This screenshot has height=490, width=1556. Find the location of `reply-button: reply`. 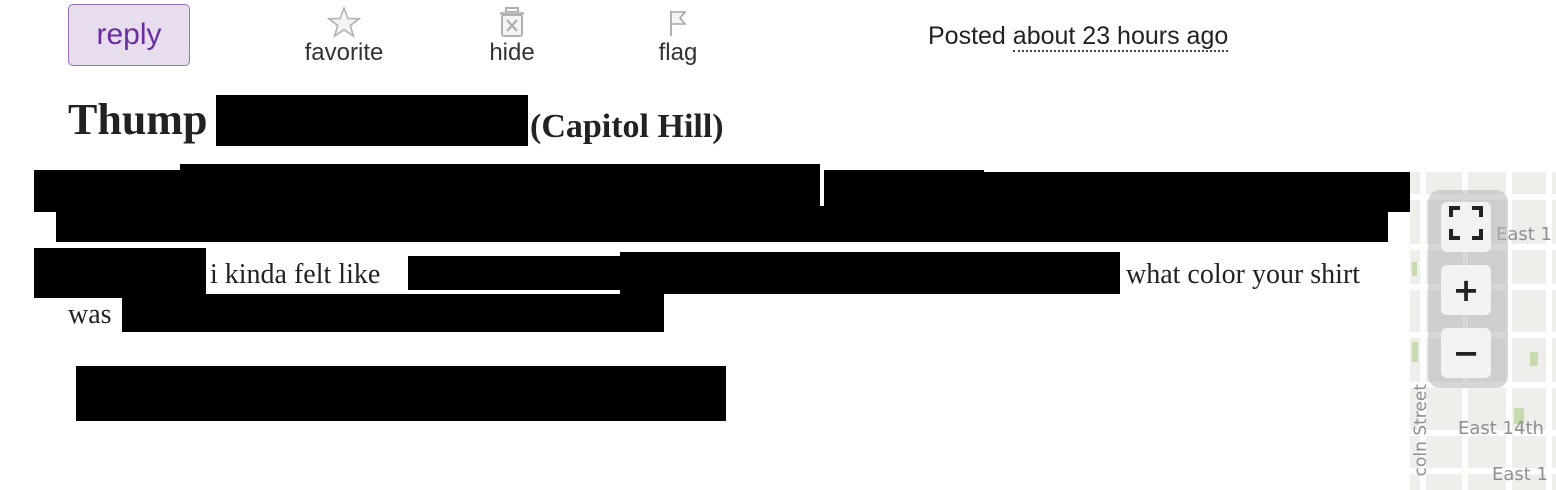

reply-button: reply is located at coordinates (129, 35).